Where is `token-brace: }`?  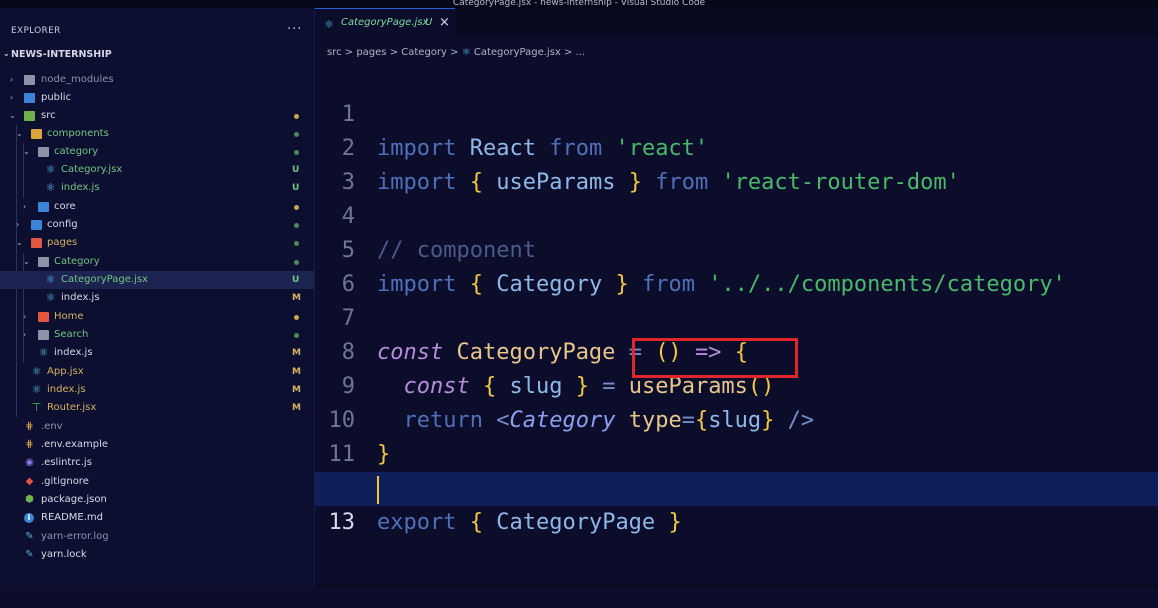
token-brace: } is located at coordinates (675, 522).